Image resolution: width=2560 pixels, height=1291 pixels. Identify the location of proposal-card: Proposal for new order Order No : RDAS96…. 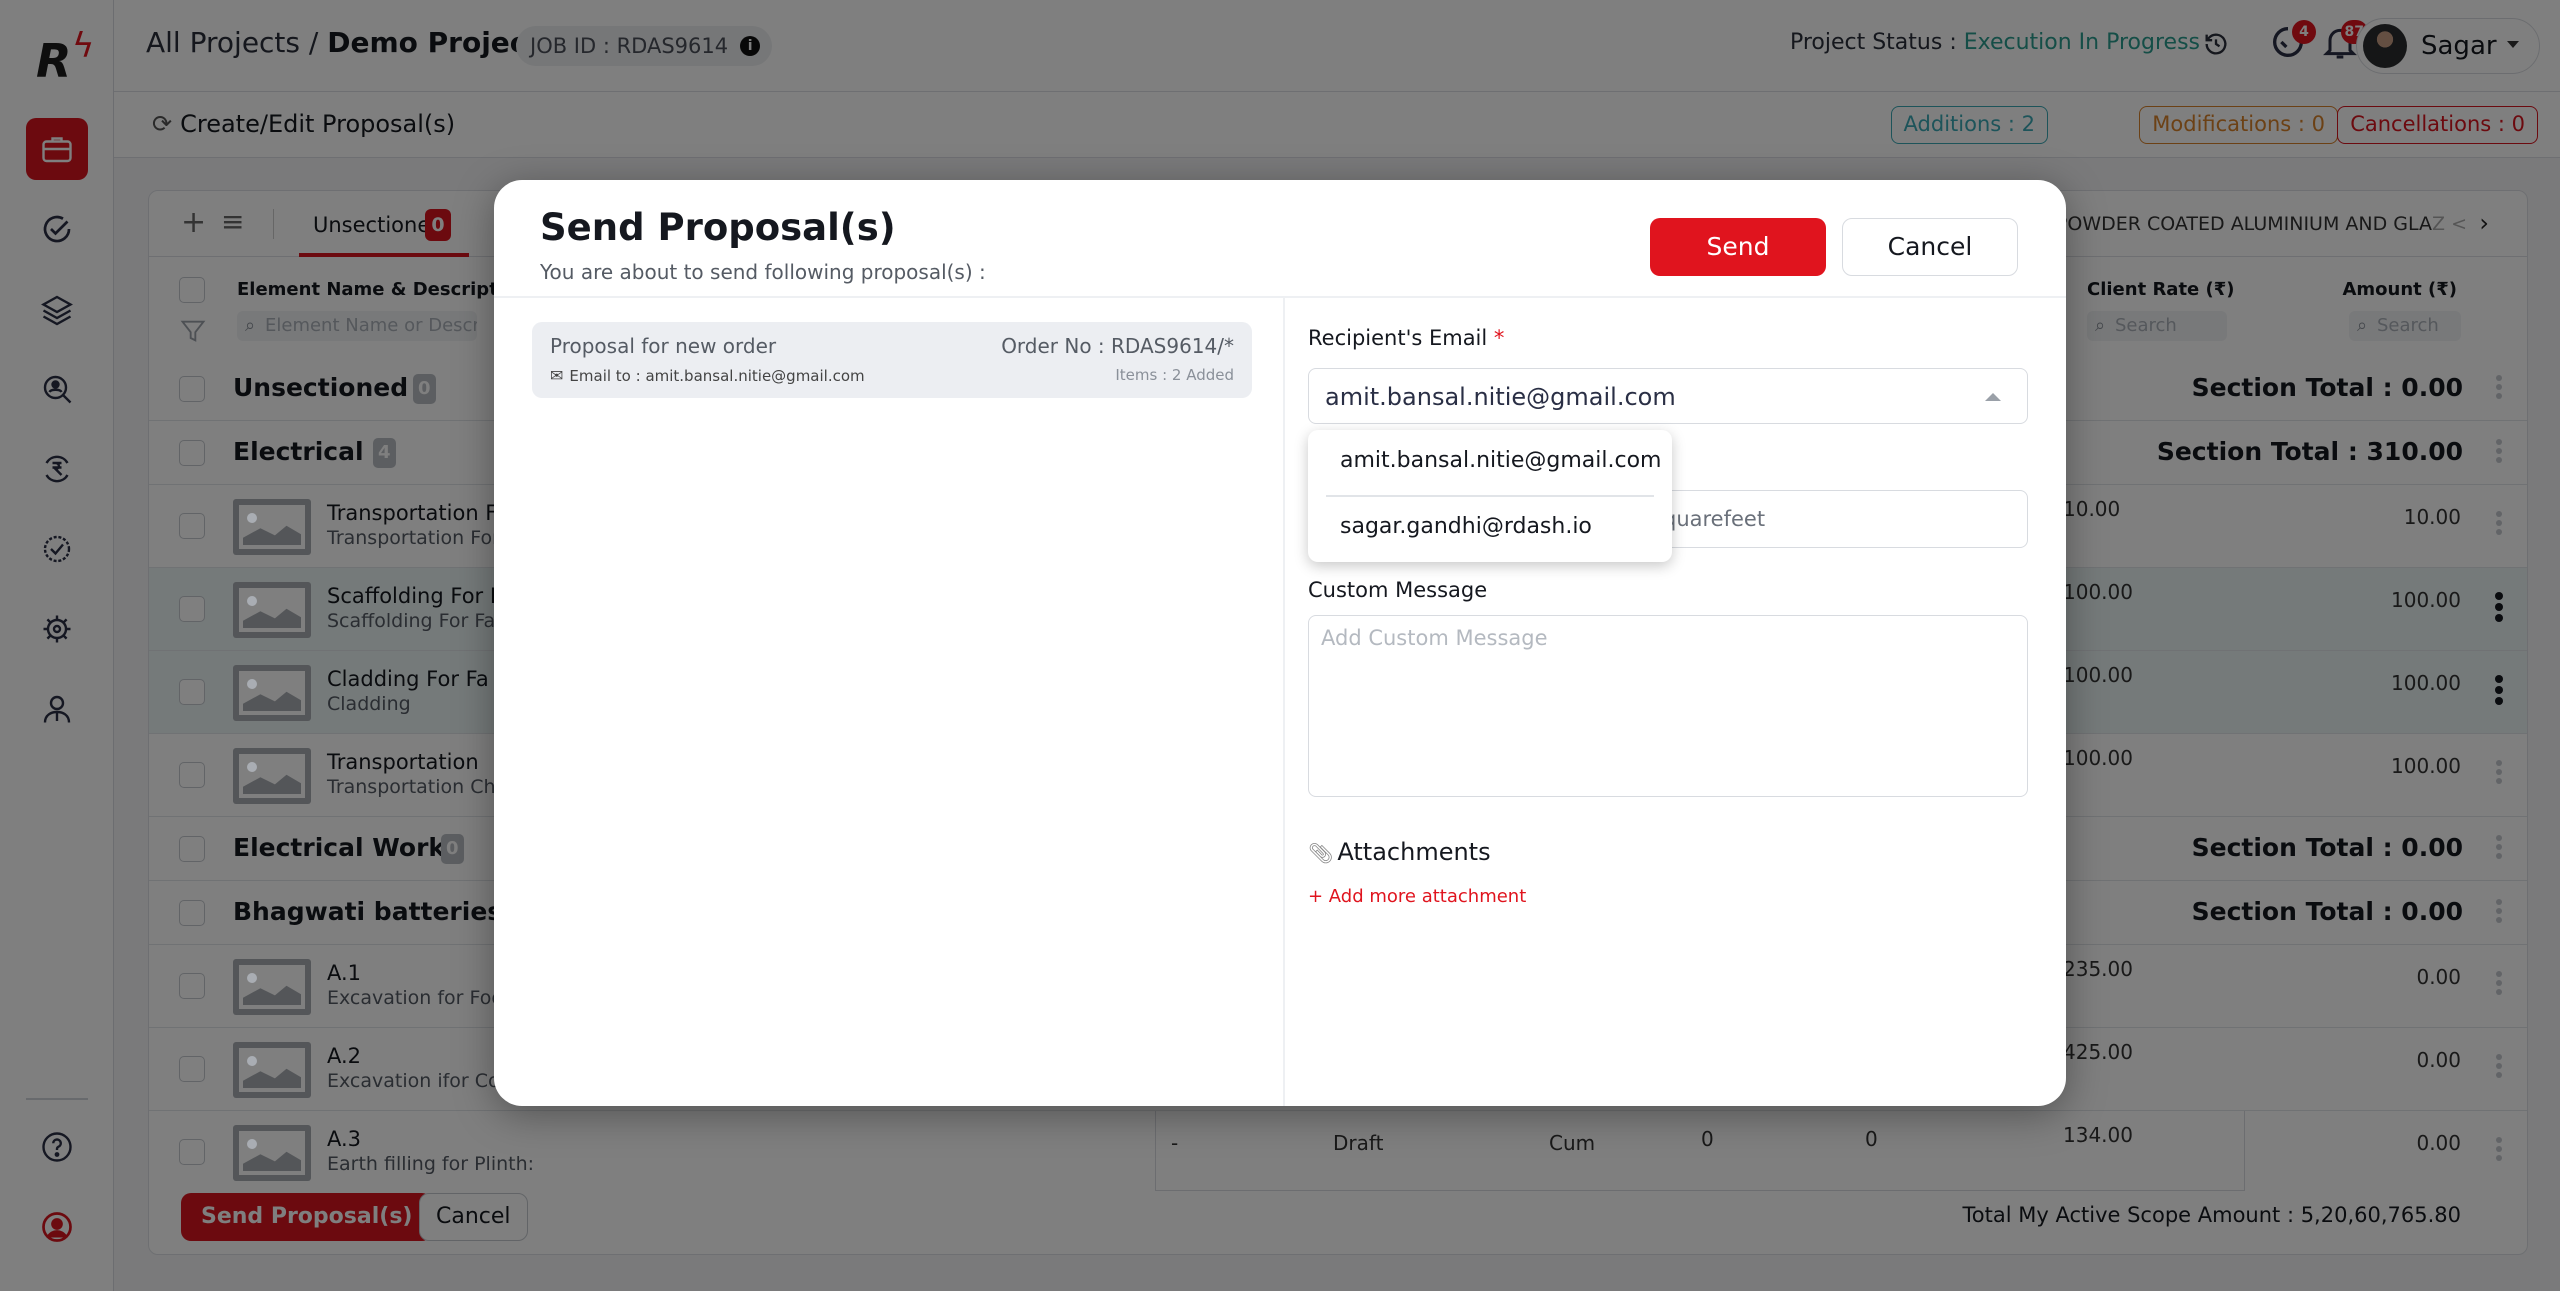
(892, 360).